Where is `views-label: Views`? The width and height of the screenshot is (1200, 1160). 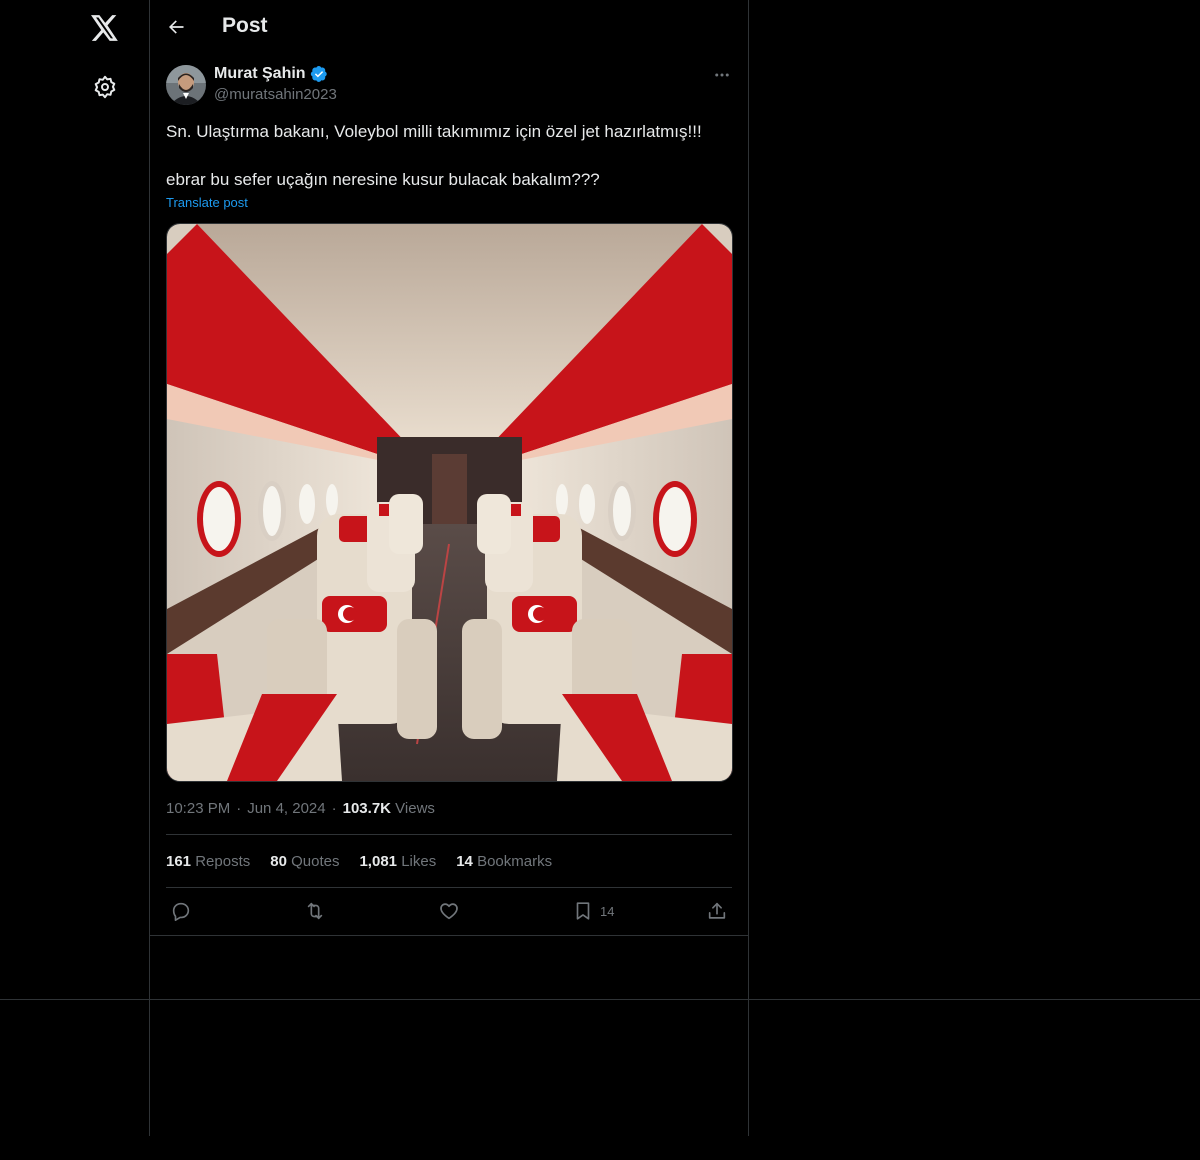
views-label: Views is located at coordinates (415, 808).